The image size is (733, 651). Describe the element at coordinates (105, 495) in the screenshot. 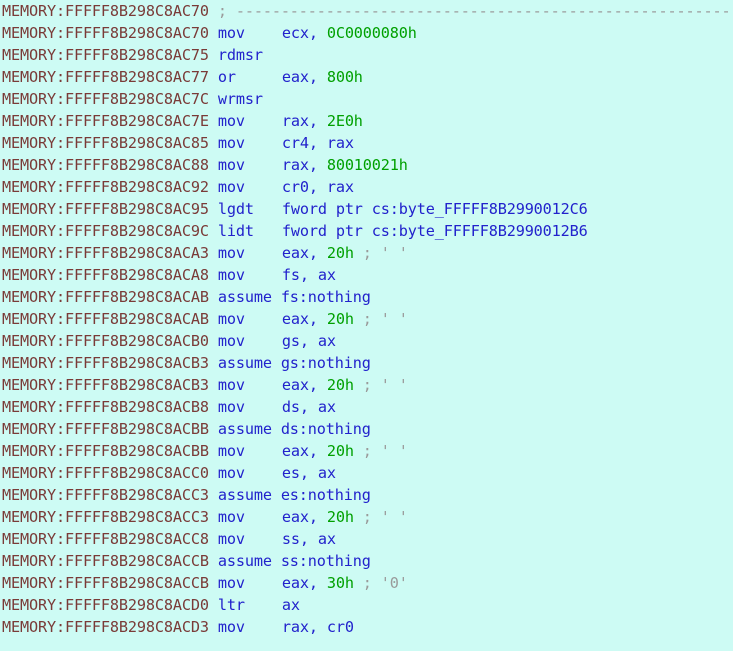

I see `line-address: MEMORY:FFFFF8B298C8ACC3` at that location.